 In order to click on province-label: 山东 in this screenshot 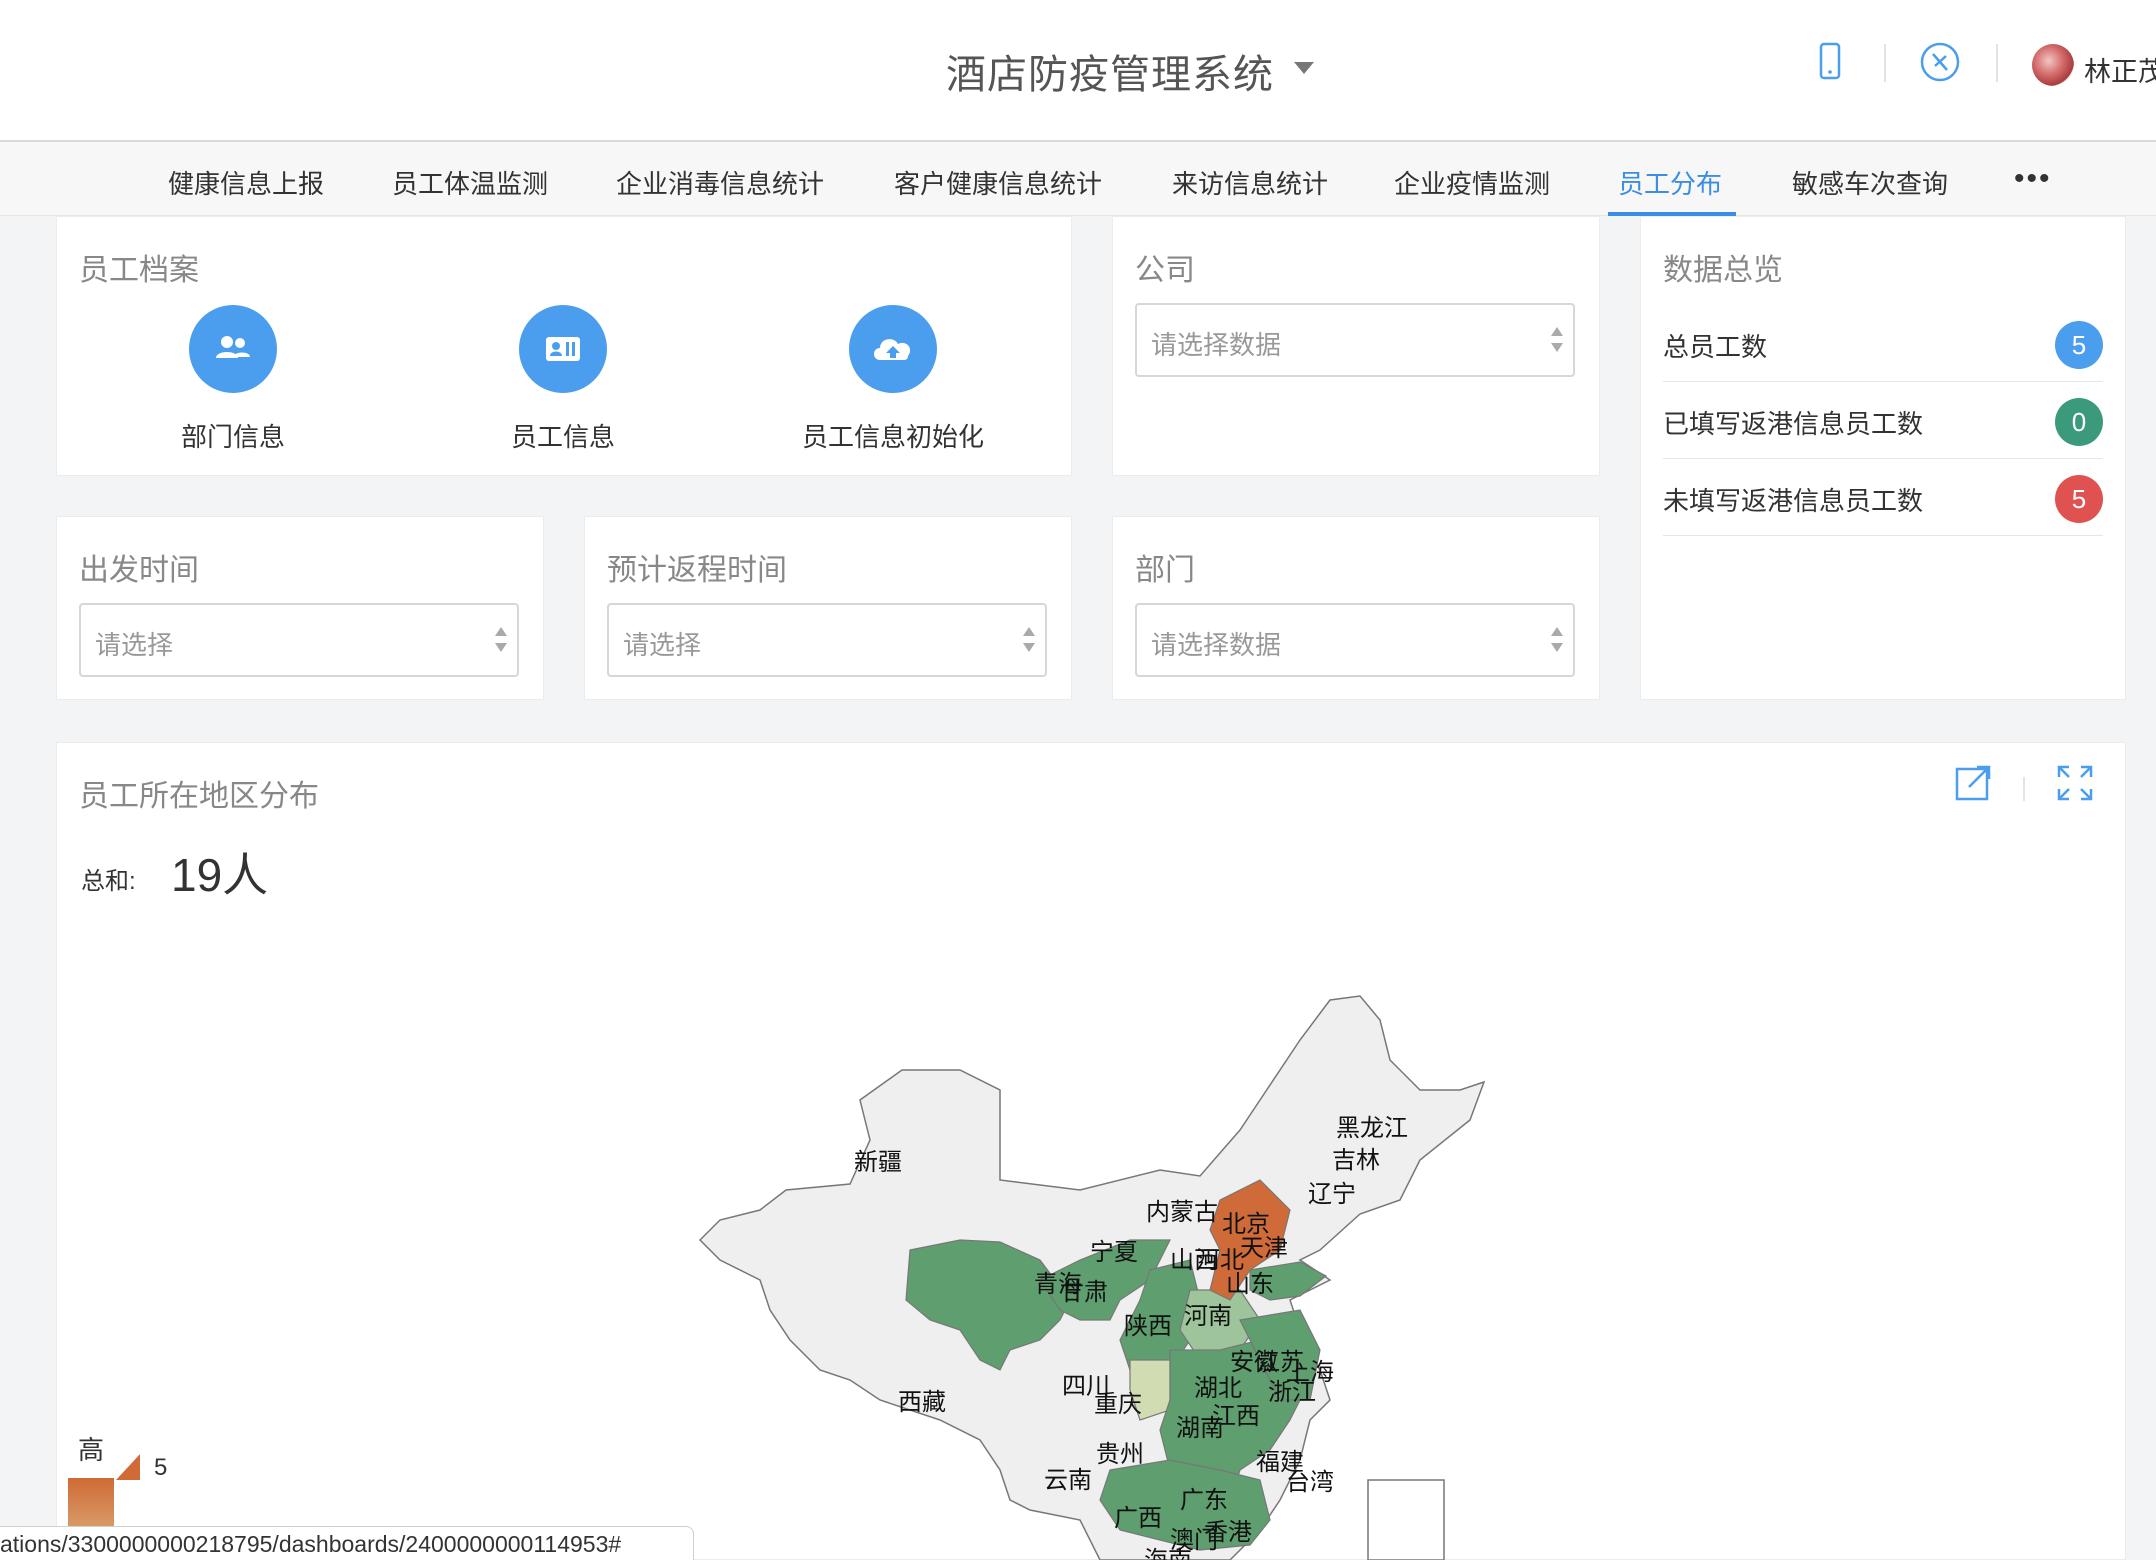, I will do `click(1250, 1284)`.